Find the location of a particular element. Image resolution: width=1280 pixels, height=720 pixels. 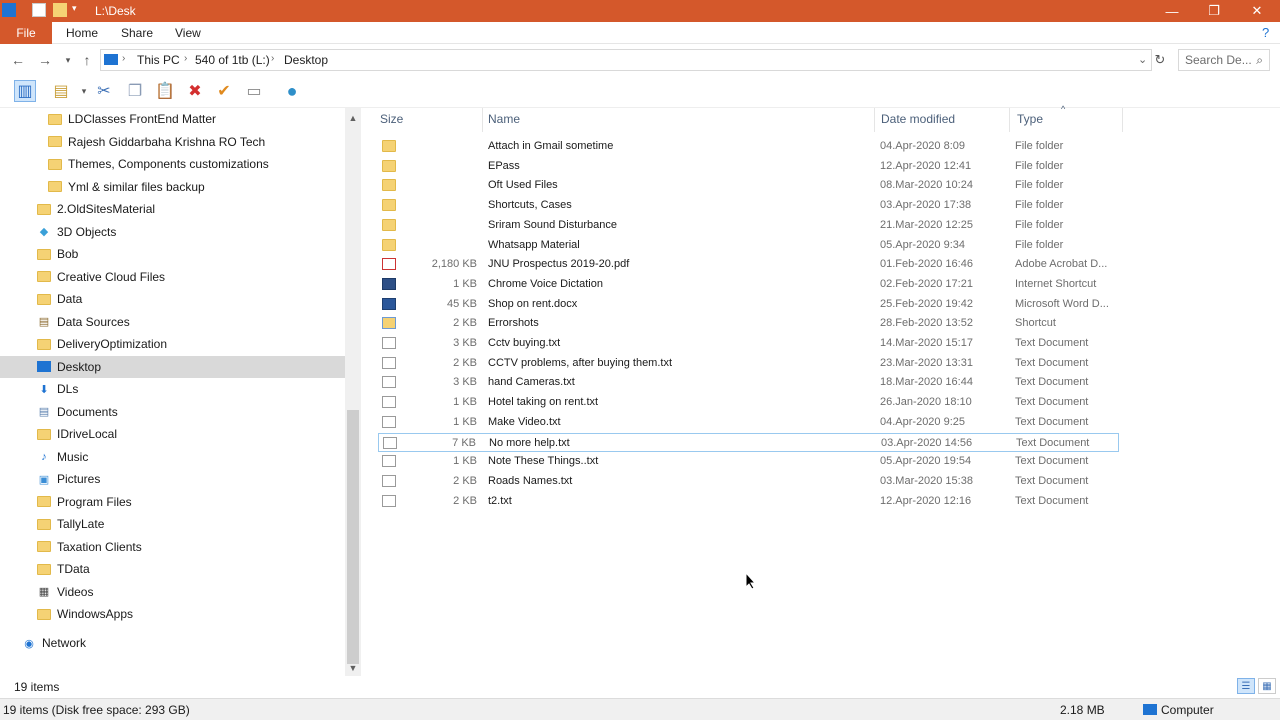

scroll-up-arrow: ▲ is located at coordinates (353, 118).